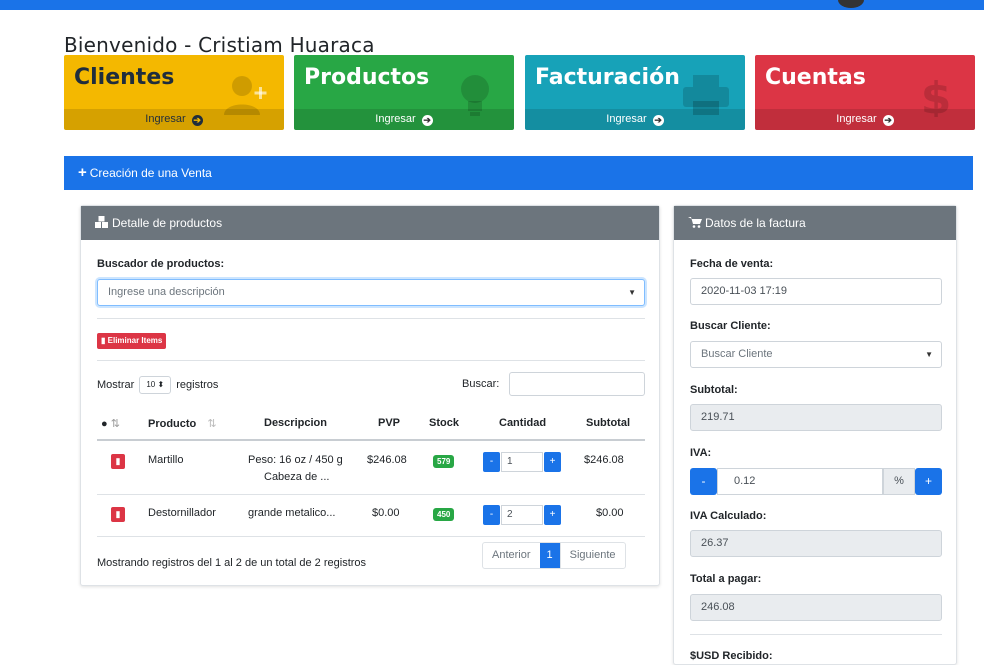 This screenshot has height=665, width=984. Describe the element at coordinates (592, 555) in the screenshot. I see `pagination-next: Siguiente` at that location.